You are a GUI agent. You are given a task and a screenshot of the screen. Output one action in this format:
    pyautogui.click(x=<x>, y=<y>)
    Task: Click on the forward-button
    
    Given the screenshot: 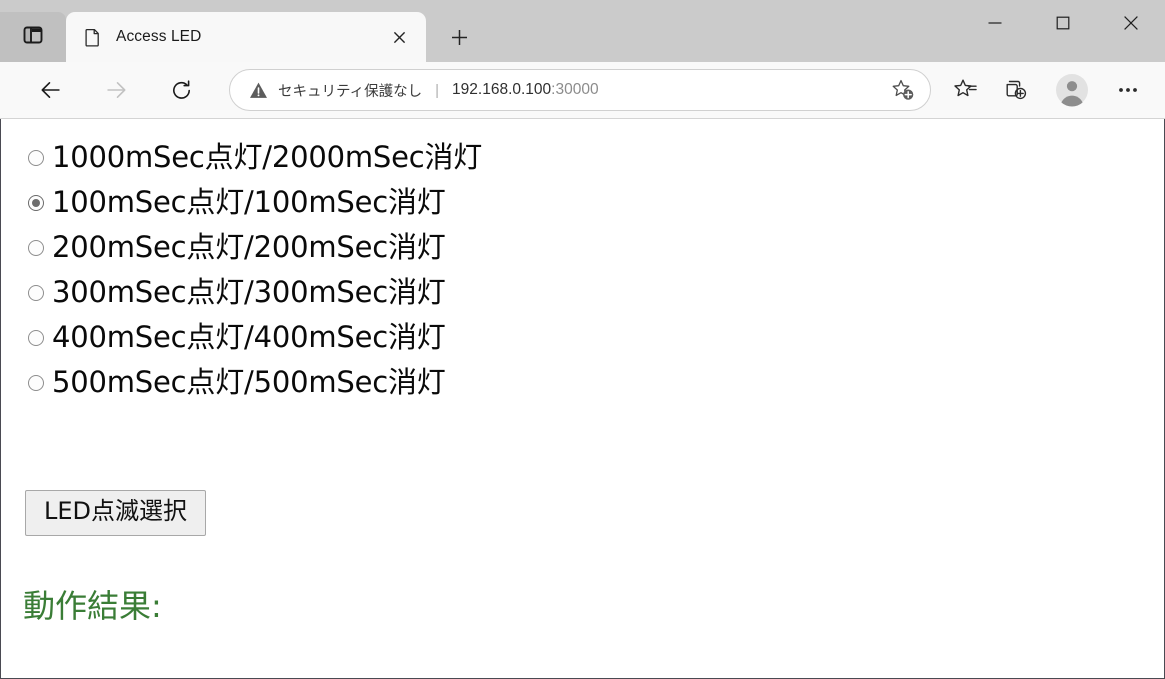 What is the action you would take?
    pyautogui.click(x=116, y=90)
    